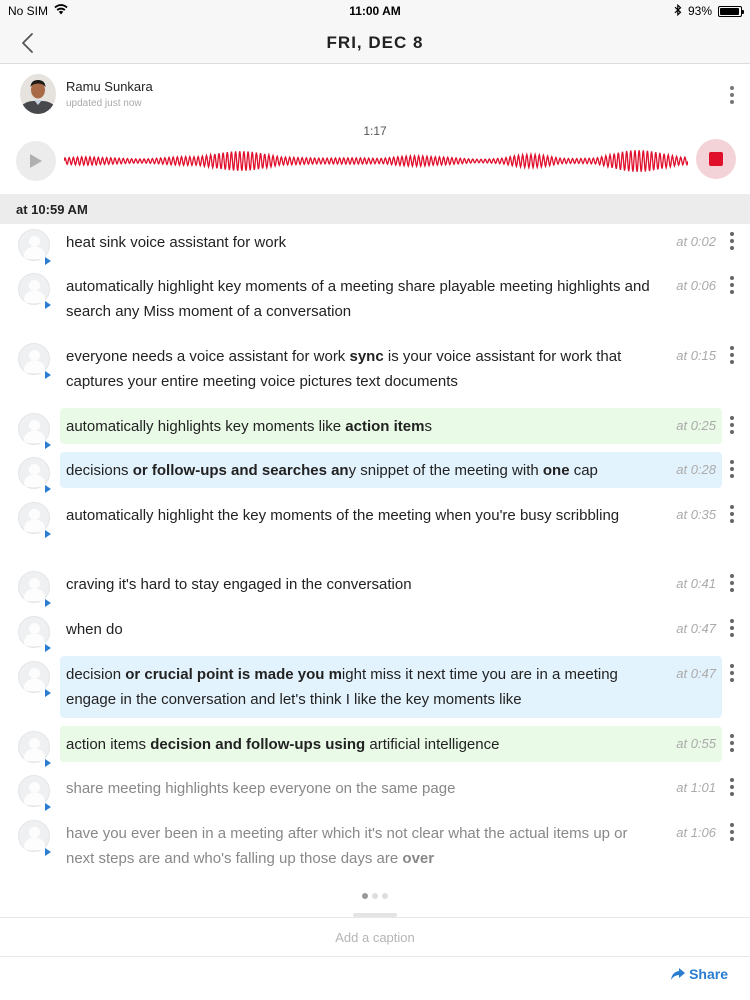 Image resolution: width=750 pixels, height=1000 pixels. Describe the element at coordinates (699, 11) in the screenshot. I see `battery-percent: 93%` at that location.